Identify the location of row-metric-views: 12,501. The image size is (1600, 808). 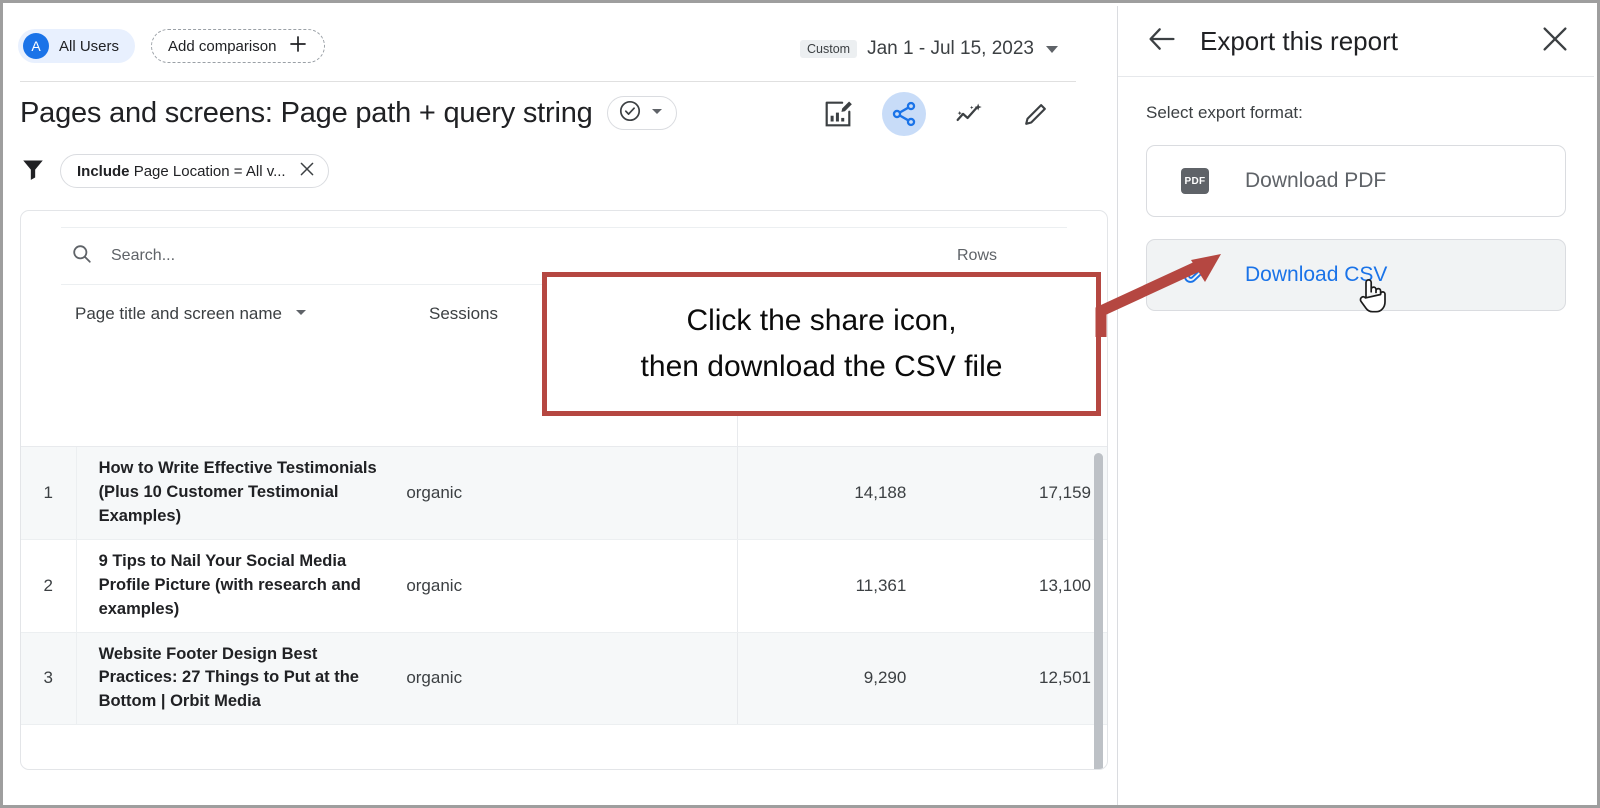
(1065, 678).